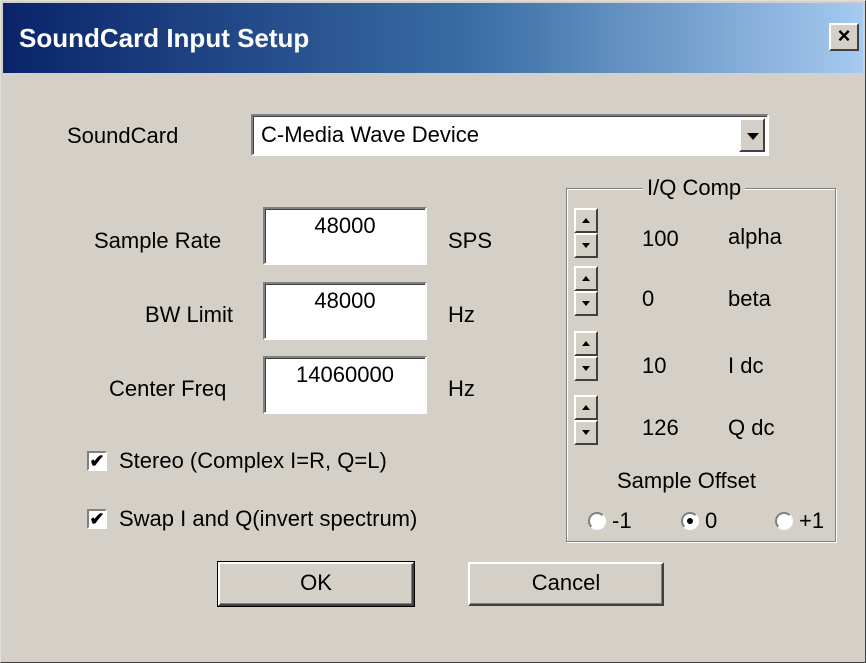  I want to click on beta-label: beta, so click(749, 298).